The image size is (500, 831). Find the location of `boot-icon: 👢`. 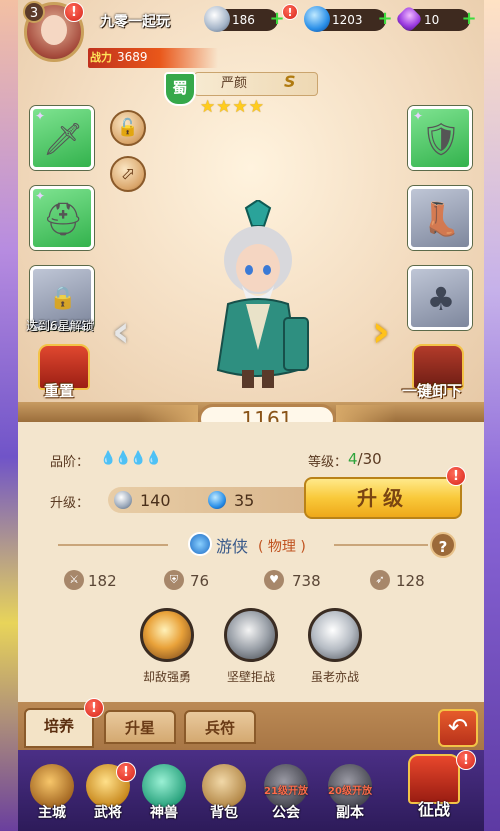

boot-icon: 👢 is located at coordinates (441, 219).